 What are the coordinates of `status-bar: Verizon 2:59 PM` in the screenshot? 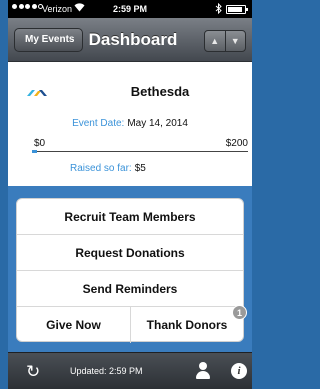 It's located at (130, 9).